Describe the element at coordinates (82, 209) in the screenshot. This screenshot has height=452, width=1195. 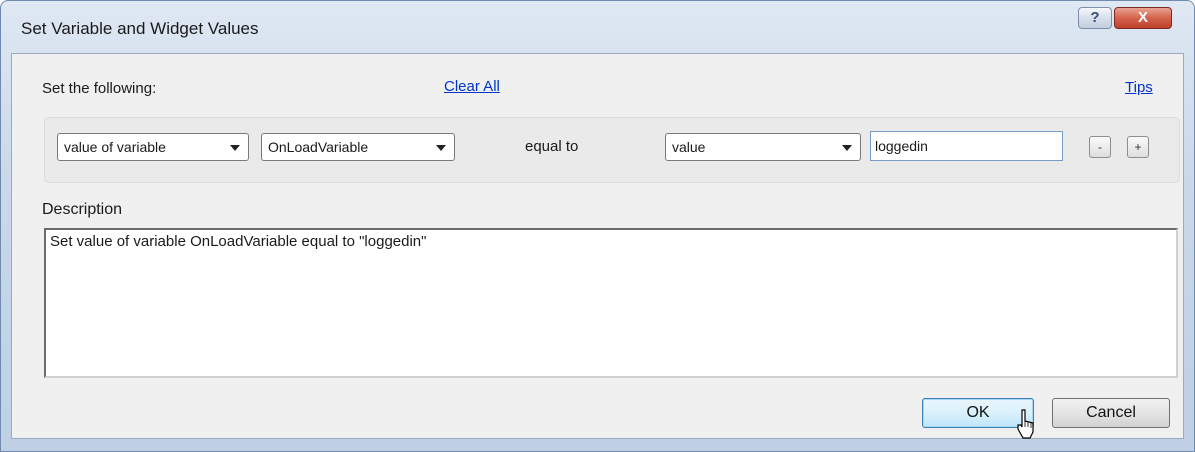
I see `description-label: Description` at that location.